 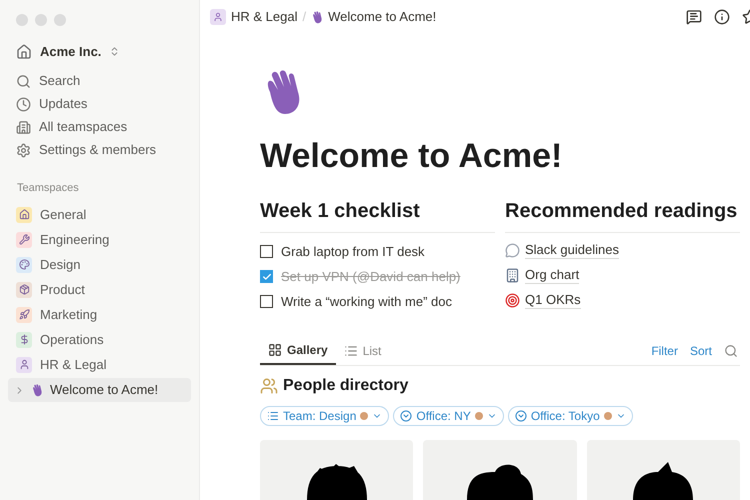 What do you see at coordinates (694, 17) in the screenshot?
I see `comment-icon` at bounding box center [694, 17].